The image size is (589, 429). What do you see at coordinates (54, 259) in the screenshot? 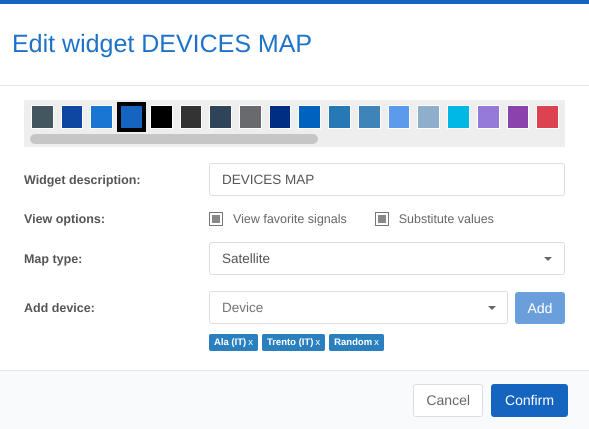
I see `field-label: Map type:` at bounding box center [54, 259].